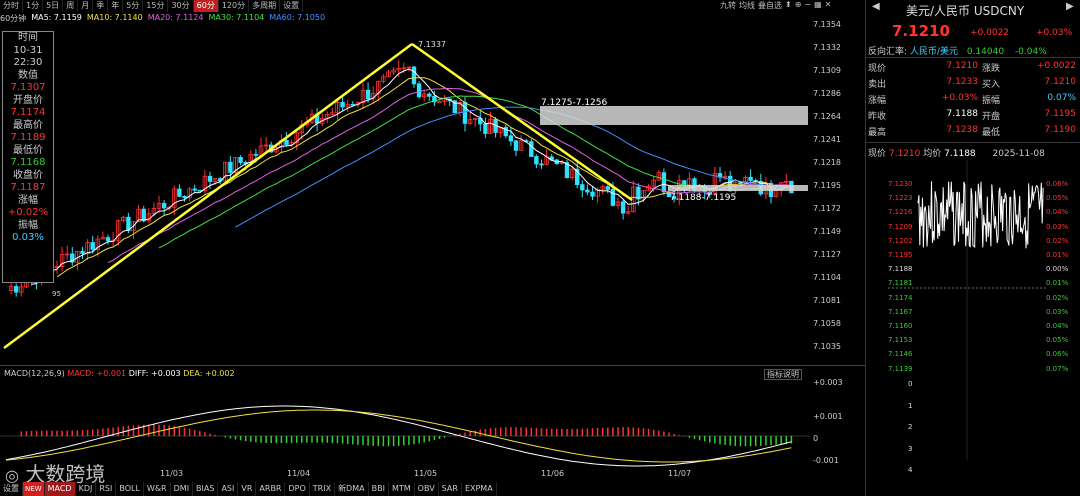 This screenshot has height=496, width=1080. Describe the element at coordinates (34, 489) in the screenshot. I see `indicator-tab-1: NEW` at that location.